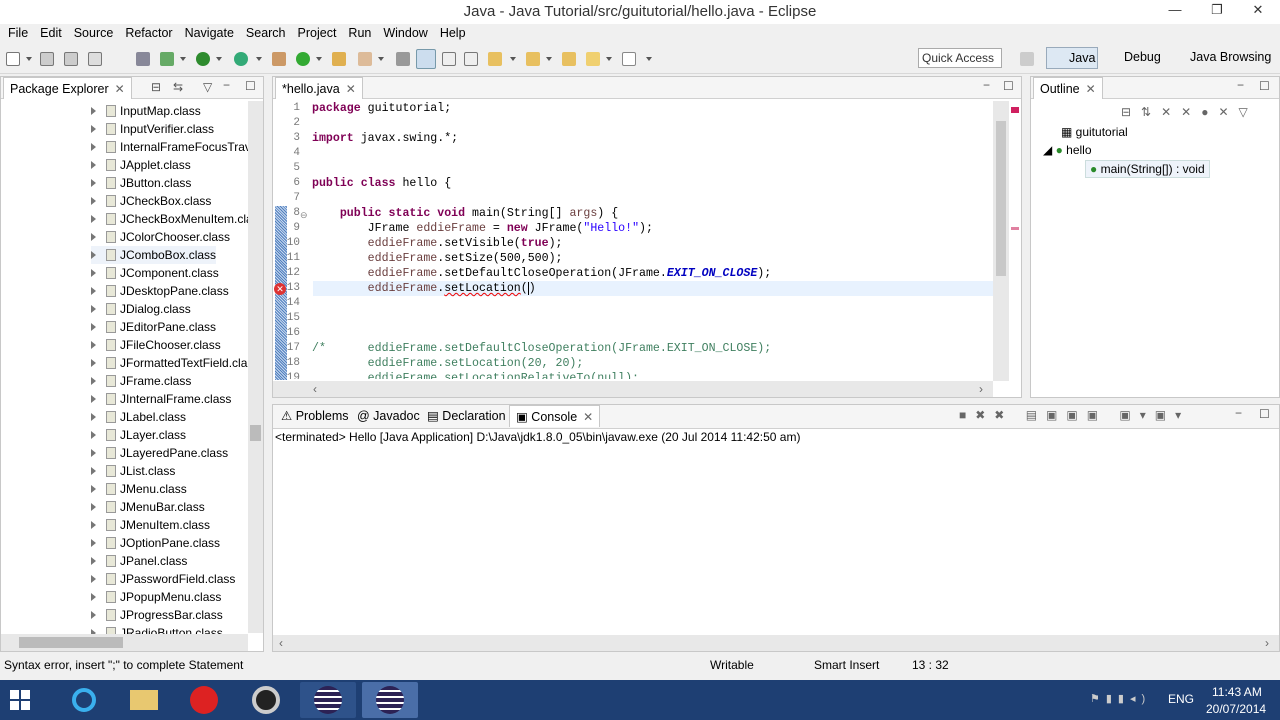 Image resolution: width=1280 pixels, height=720 pixels. I want to click on language-indicator: ENG, so click(1181, 699).